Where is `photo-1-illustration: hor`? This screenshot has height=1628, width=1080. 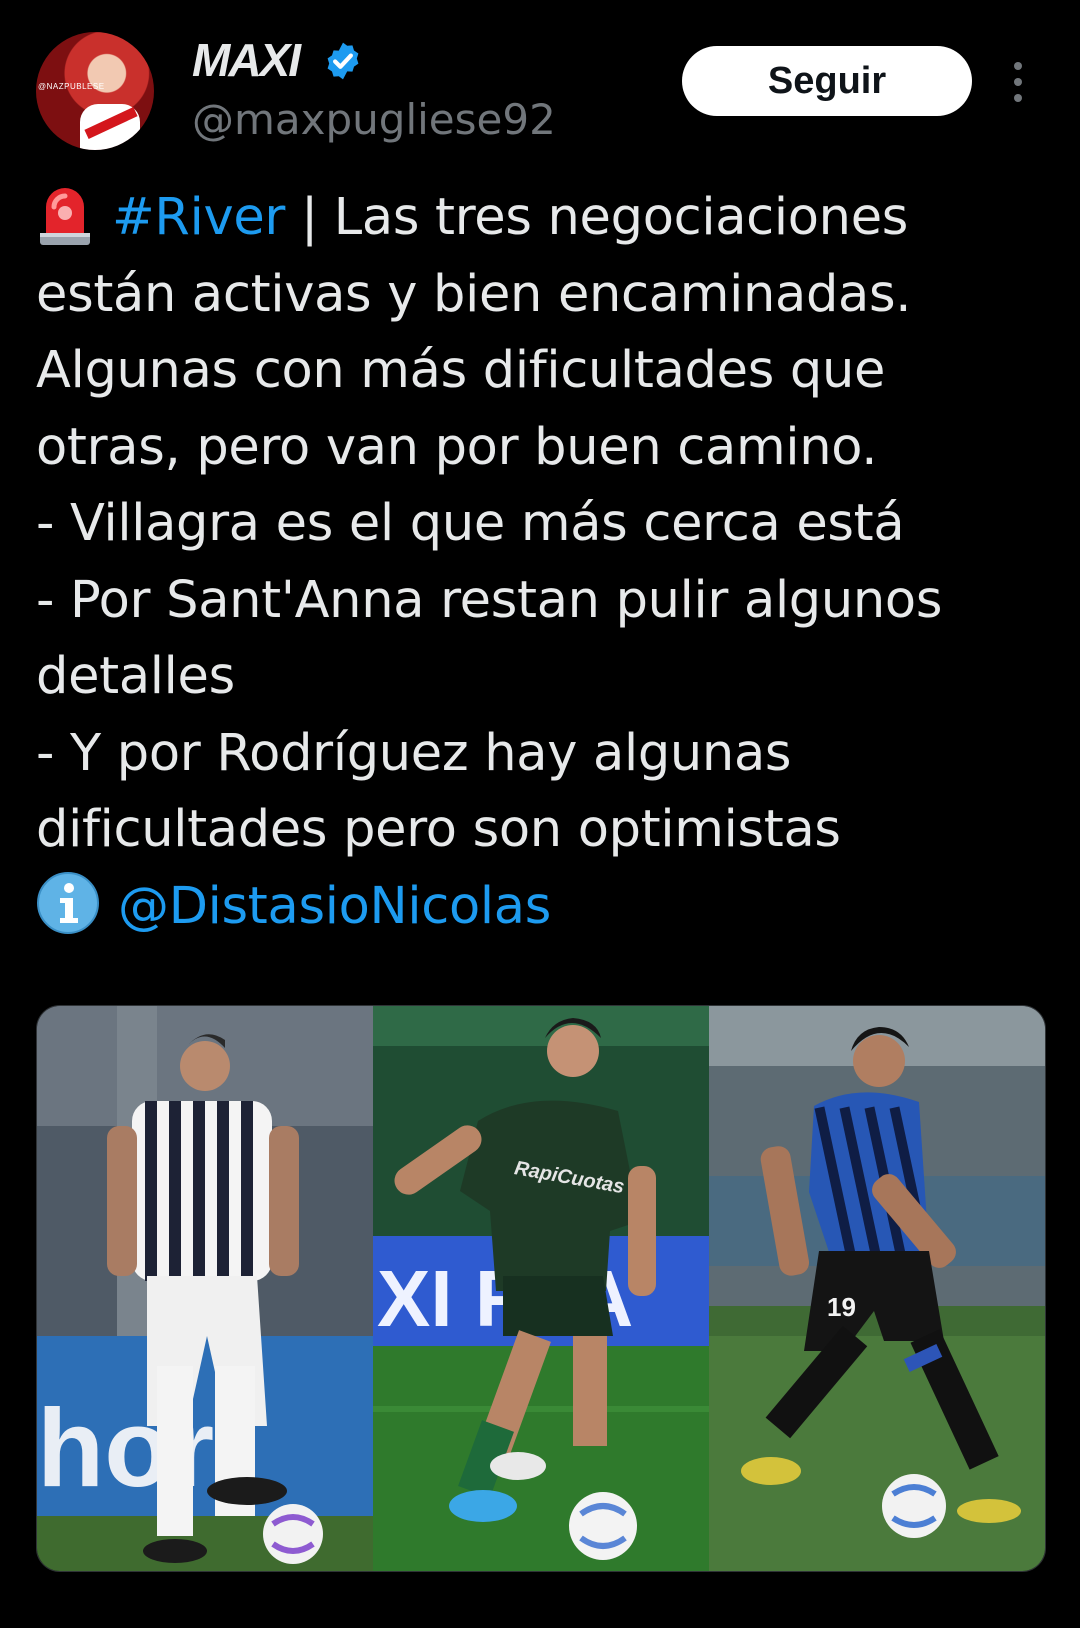 photo-1-illustration: hor is located at coordinates (205, 1288).